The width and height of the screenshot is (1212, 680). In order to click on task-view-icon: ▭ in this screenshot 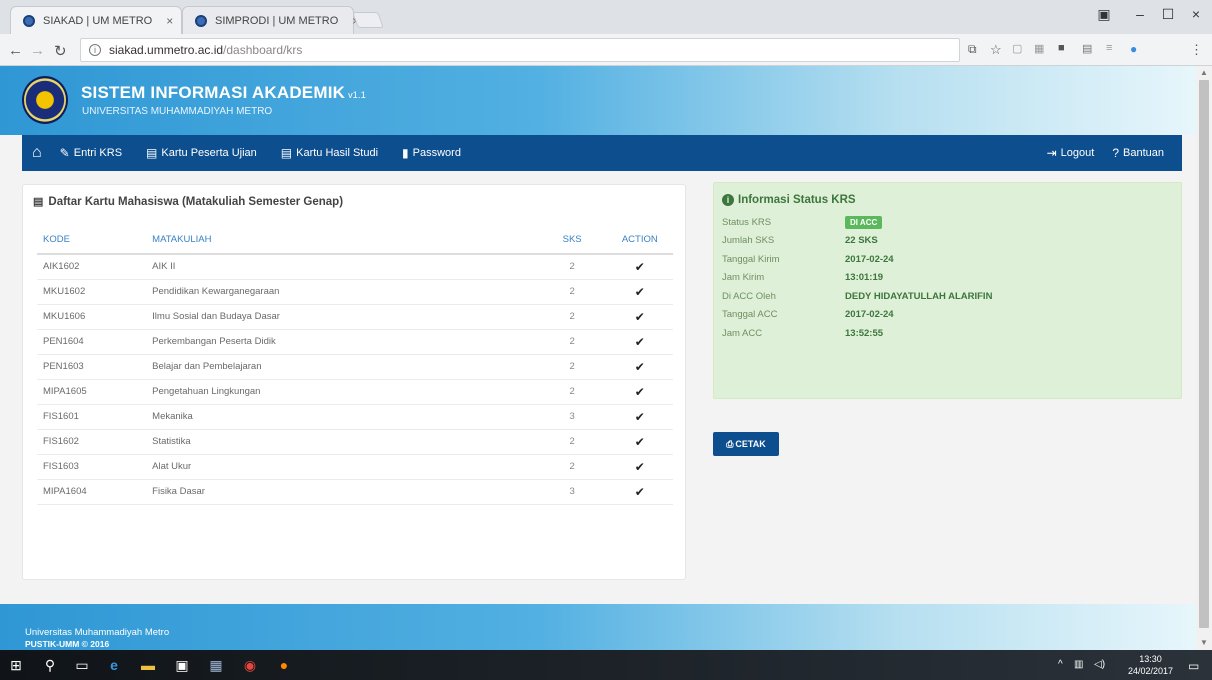, I will do `click(82, 665)`.